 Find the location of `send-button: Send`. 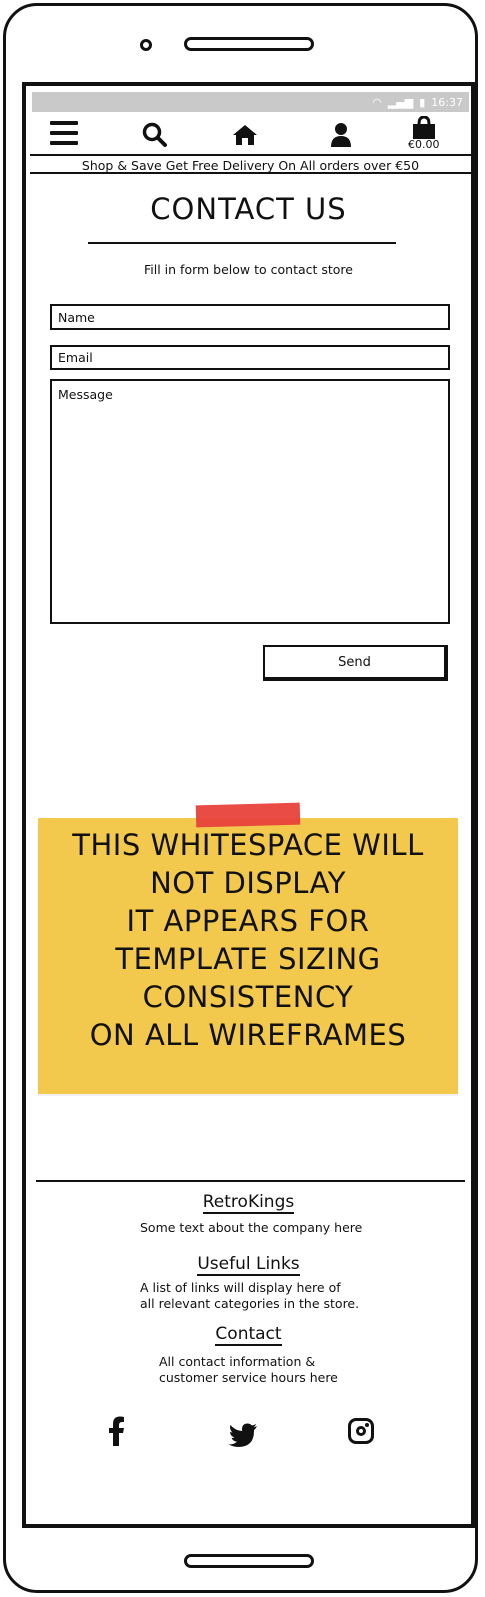

send-button: Send is located at coordinates (355, 663).